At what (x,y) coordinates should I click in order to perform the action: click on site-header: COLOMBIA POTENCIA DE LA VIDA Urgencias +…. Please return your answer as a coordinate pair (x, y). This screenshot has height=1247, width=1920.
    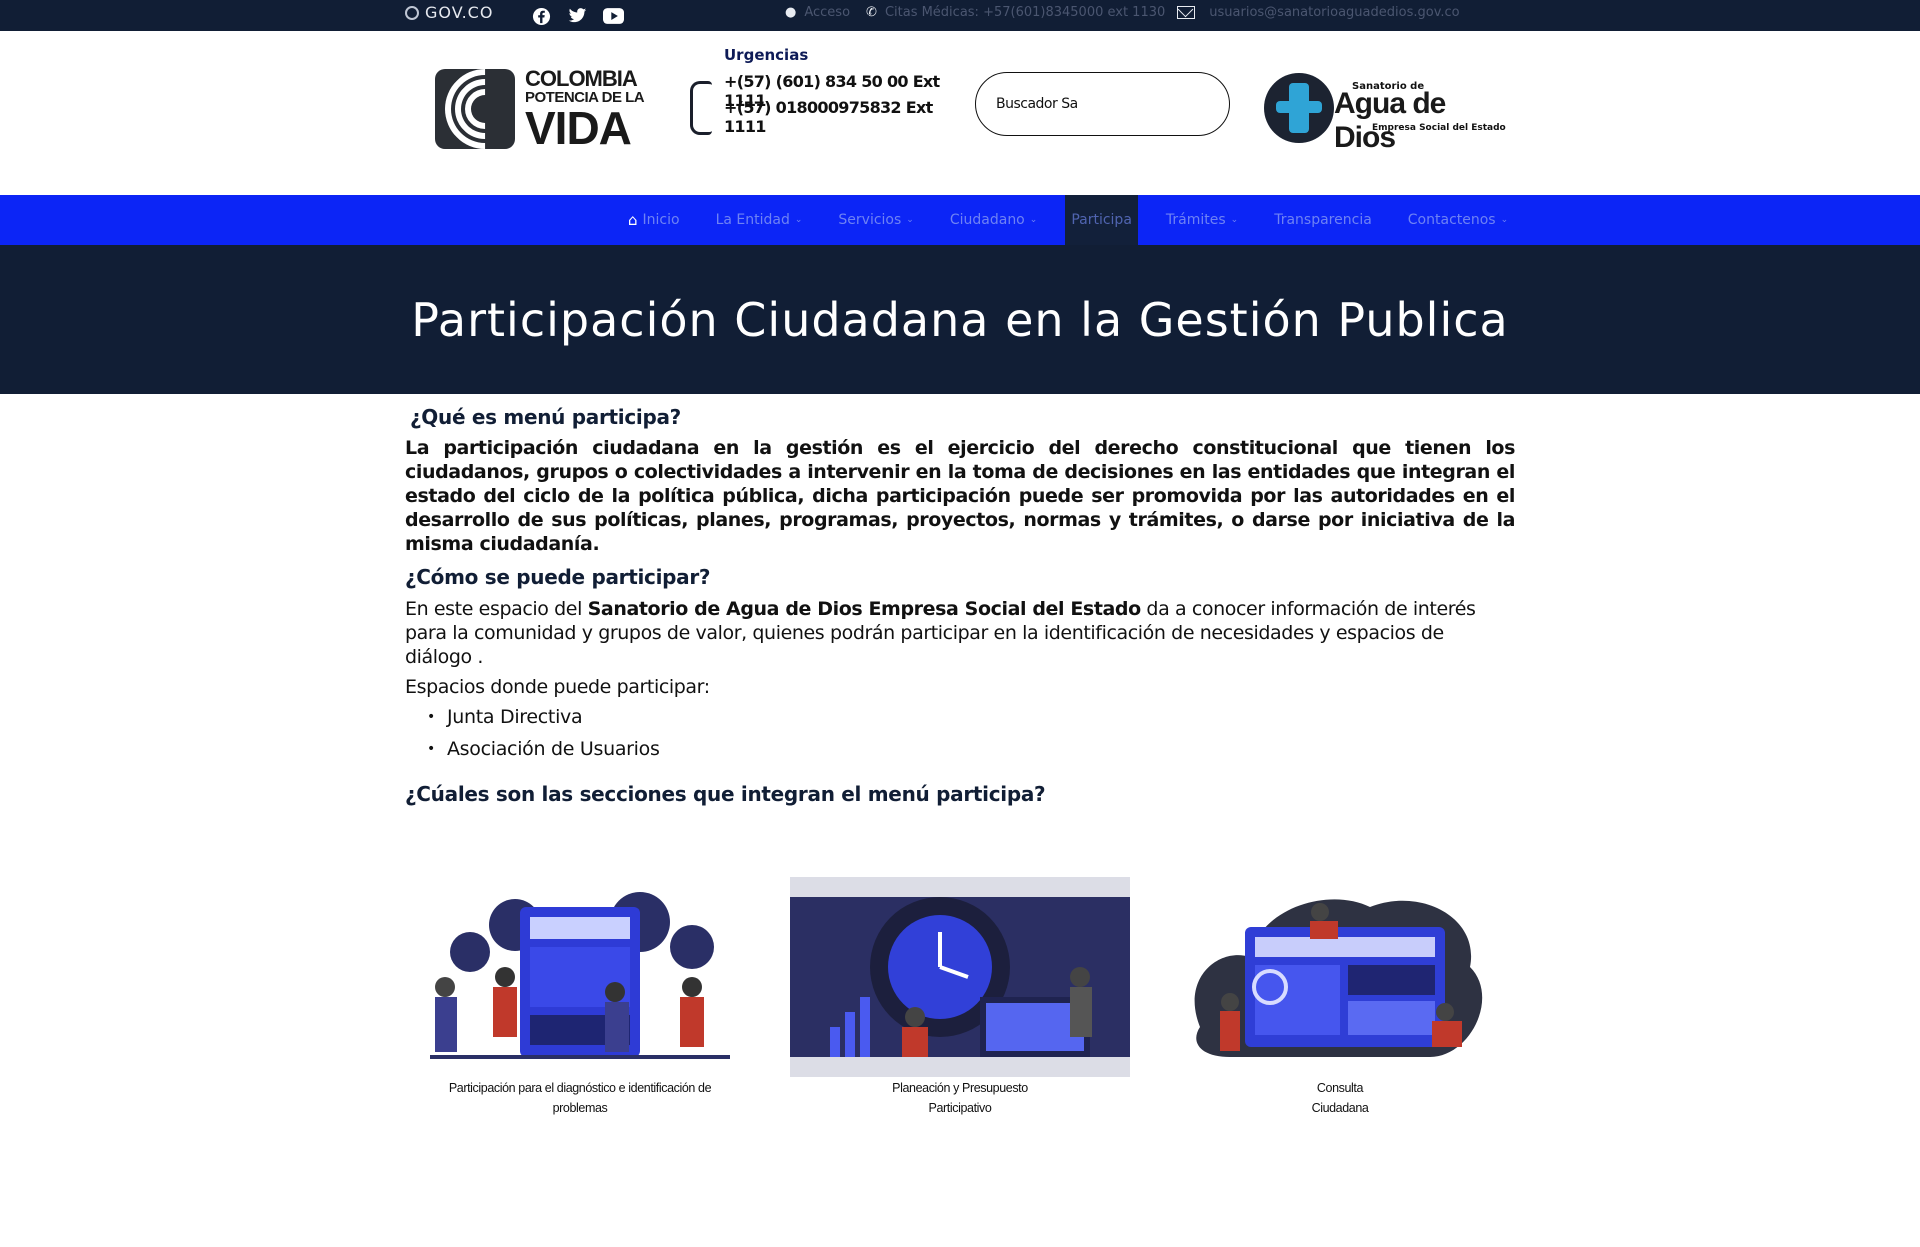
    Looking at the image, I should click on (960, 113).